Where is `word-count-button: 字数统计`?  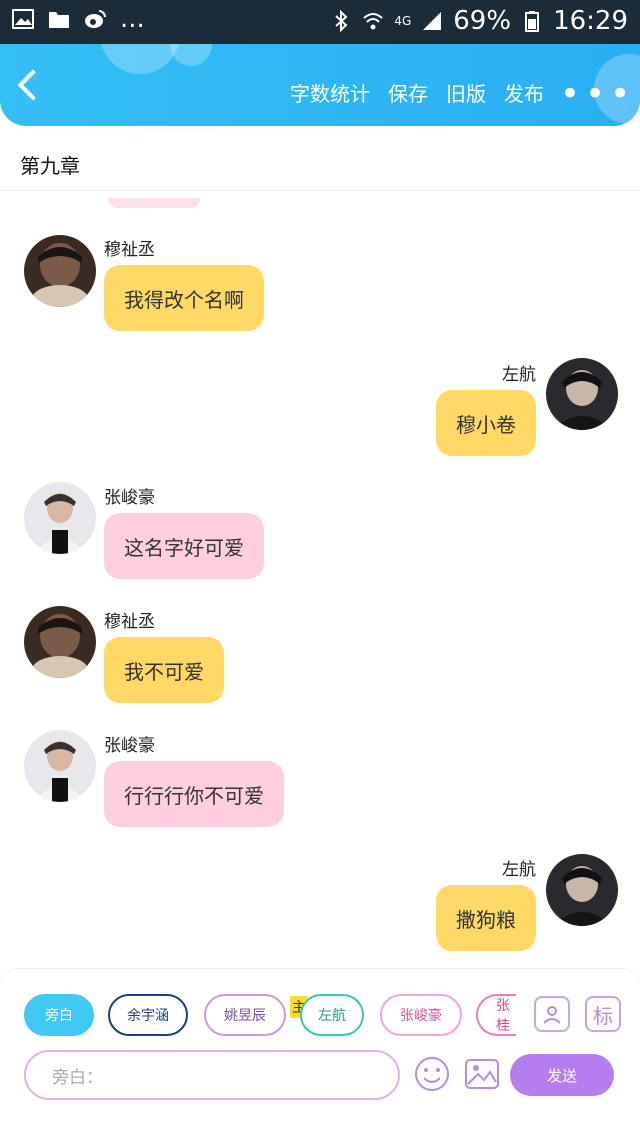 word-count-button: 字数统计 is located at coordinates (330, 92).